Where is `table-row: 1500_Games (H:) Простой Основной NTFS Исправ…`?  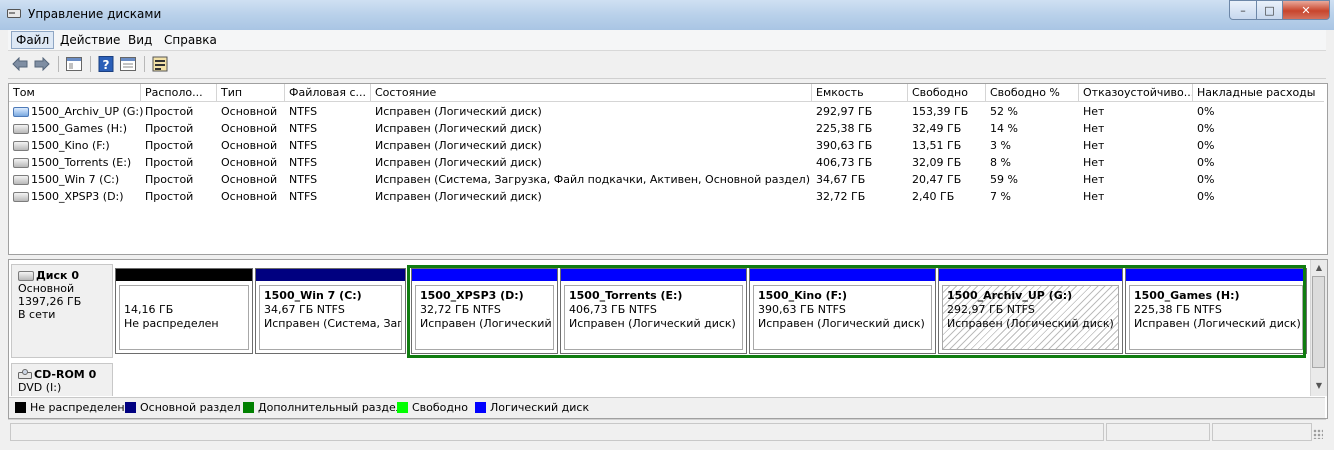 table-row: 1500_Games (H:) Простой Основной NTFS Исправ… is located at coordinates (667, 128).